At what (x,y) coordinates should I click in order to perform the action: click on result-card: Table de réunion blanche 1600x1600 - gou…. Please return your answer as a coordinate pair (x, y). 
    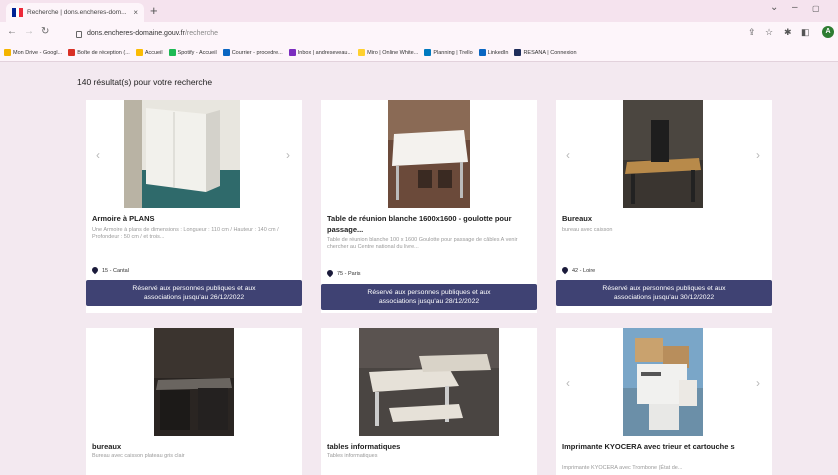
    Looking at the image, I should click on (429, 206).